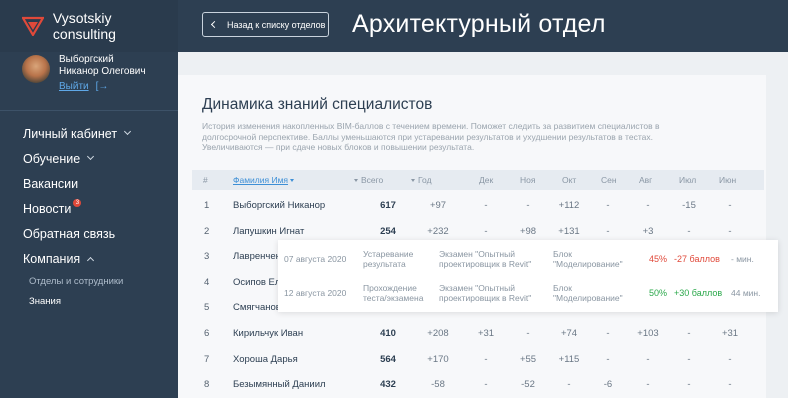 This screenshot has width=788, height=398. What do you see at coordinates (384, 264) in the screenshot?
I see `popup-type-line2: результата` at bounding box center [384, 264].